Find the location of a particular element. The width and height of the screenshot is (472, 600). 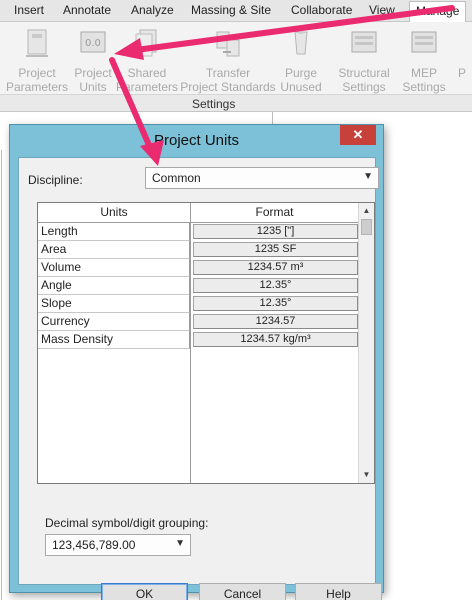

discipline-value: Common is located at coordinates (176, 178).